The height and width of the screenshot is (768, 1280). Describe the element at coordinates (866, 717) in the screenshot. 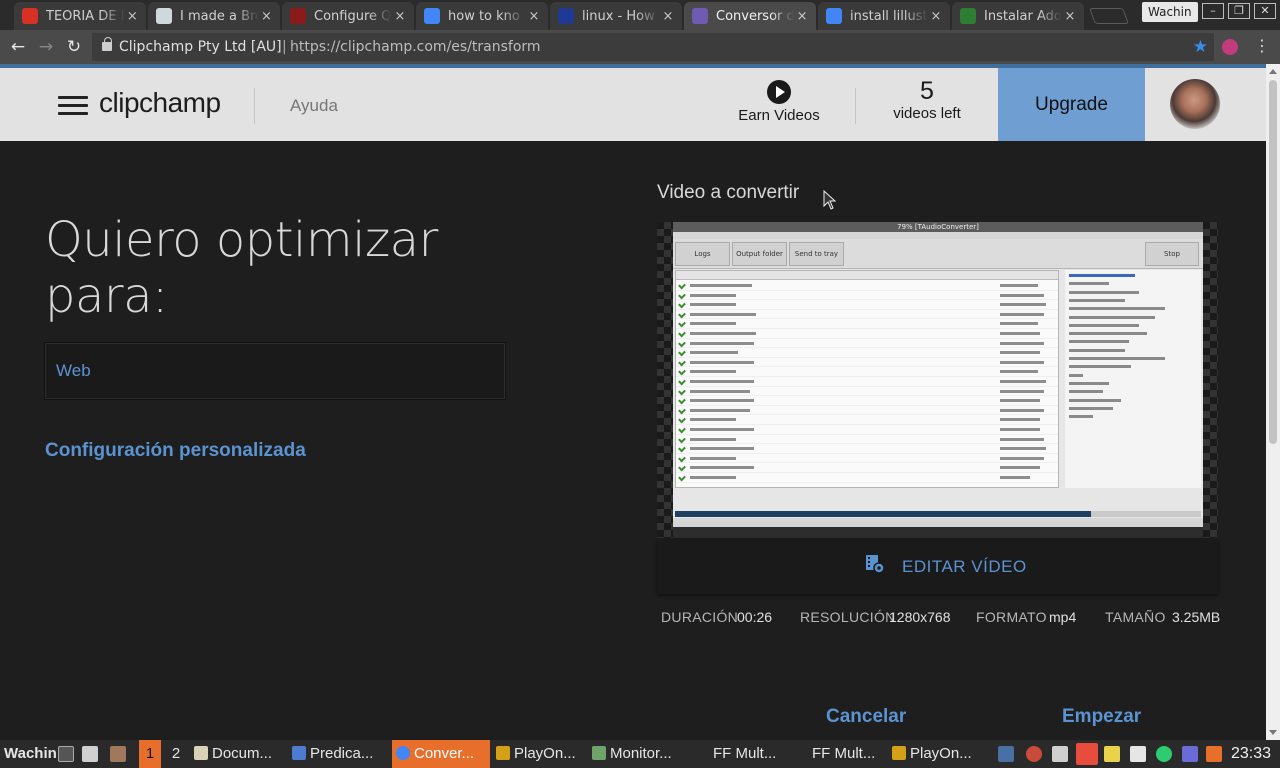

I see `cancel-button: Cancelar` at that location.